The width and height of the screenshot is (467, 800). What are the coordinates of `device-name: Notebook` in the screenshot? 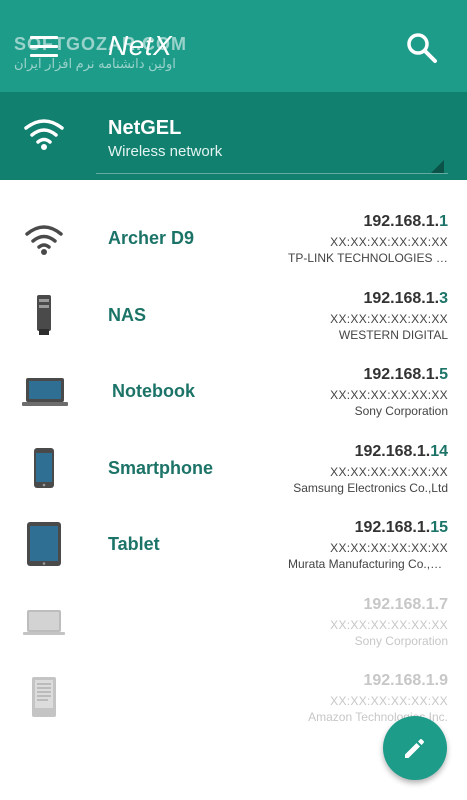 It's located at (153, 391).